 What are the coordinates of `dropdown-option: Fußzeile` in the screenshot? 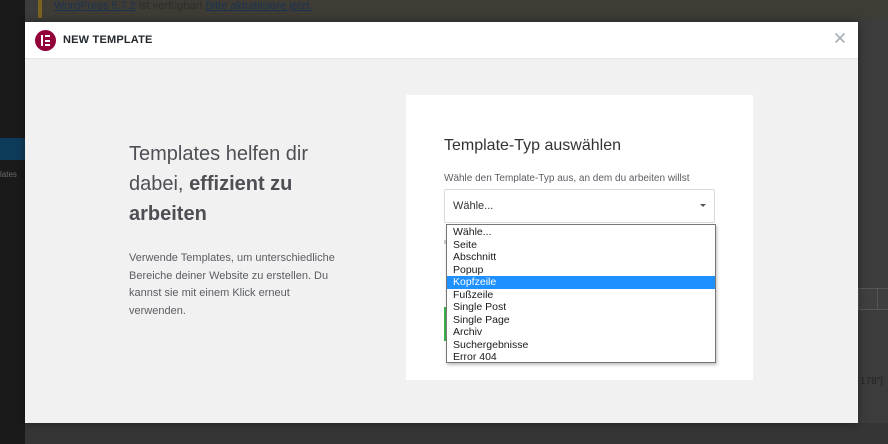 It's located at (581, 295).